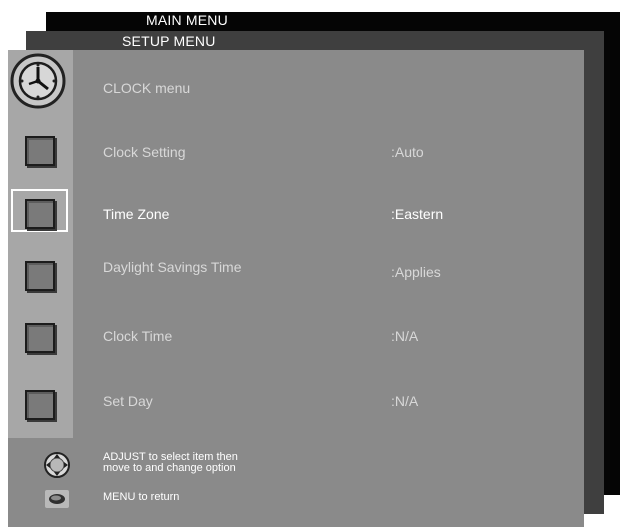 The height and width of the screenshot is (527, 620). I want to click on main-menu-title: MAIN MENU, so click(187, 20).